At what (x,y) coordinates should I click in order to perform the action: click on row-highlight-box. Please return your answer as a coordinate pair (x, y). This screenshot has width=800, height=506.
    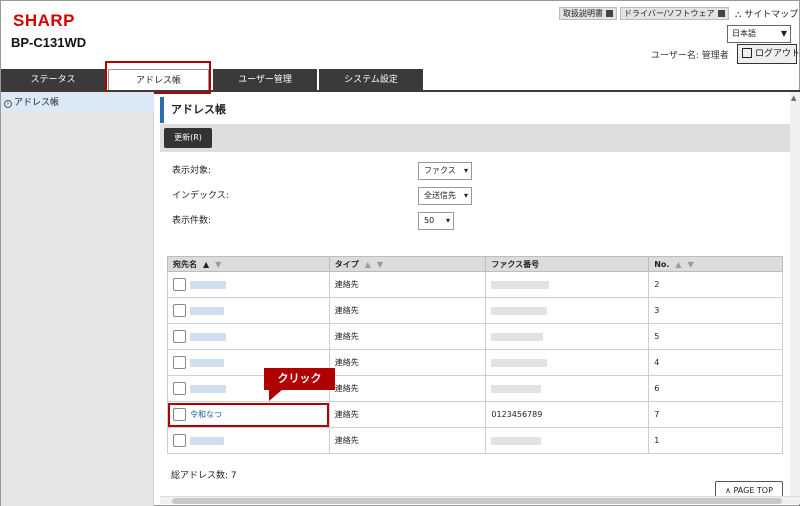
    Looking at the image, I should click on (248, 415).